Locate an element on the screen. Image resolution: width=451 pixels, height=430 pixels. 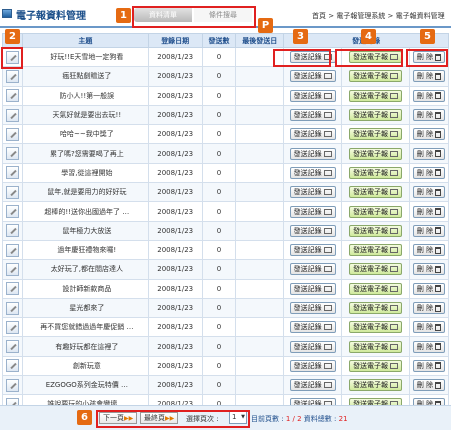
send-email-cell: 發送電子報 is located at coordinates (375, 327).